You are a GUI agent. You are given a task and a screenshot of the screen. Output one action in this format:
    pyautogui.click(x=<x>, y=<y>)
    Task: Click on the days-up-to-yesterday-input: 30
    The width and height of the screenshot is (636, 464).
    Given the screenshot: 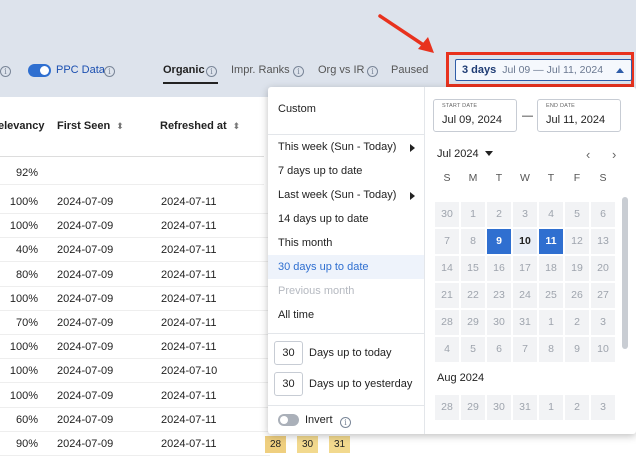 What is the action you would take?
    pyautogui.click(x=288, y=384)
    